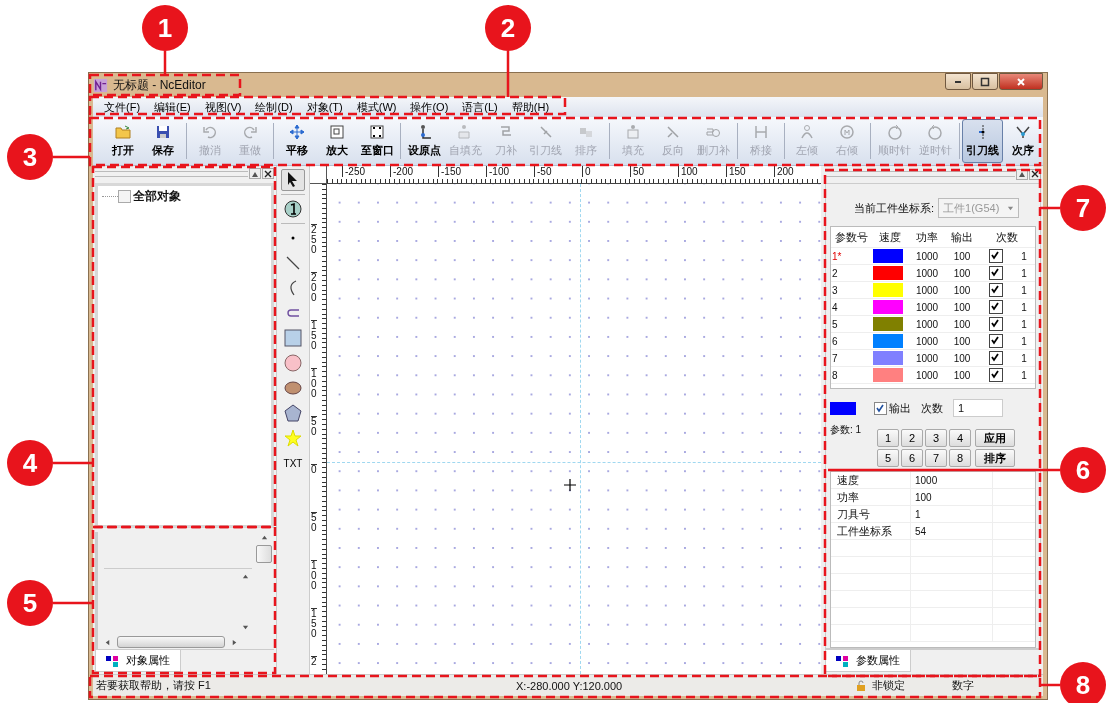  Describe the element at coordinates (835, 290) in the screenshot. I see `table-cell-text: 3` at that location.